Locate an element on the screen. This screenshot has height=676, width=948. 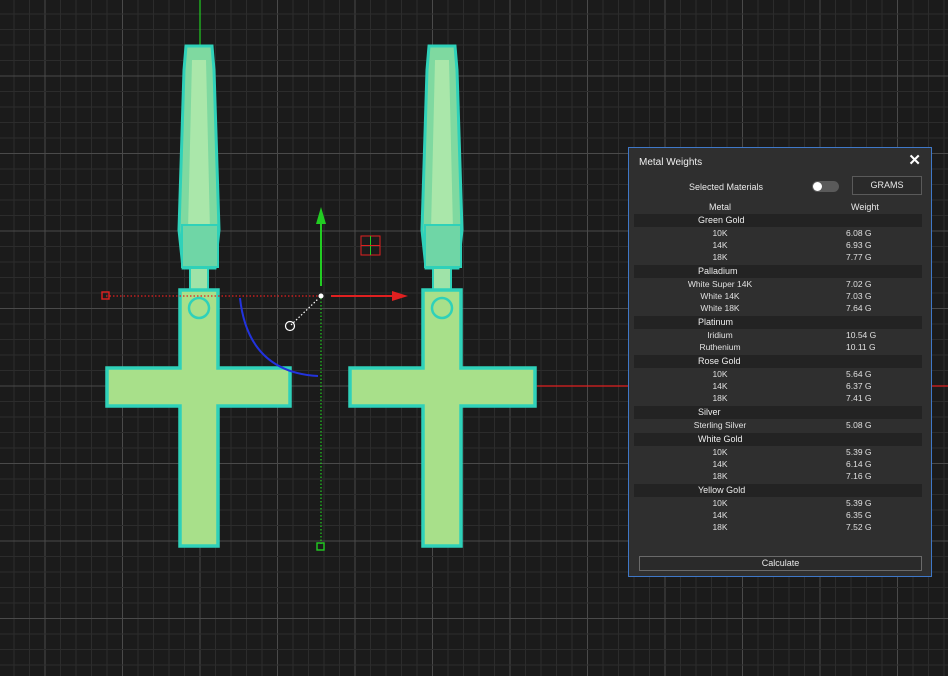
weight-cell: 5.08 G is located at coordinates (859, 425).